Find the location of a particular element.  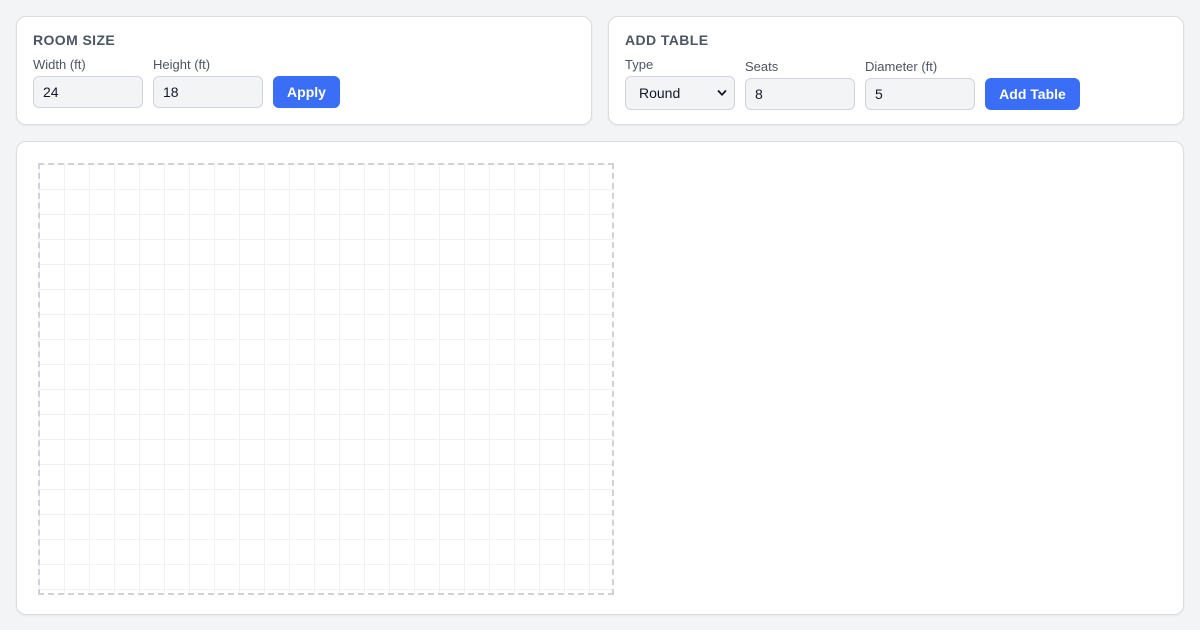

apply-button: Apply is located at coordinates (306, 92).